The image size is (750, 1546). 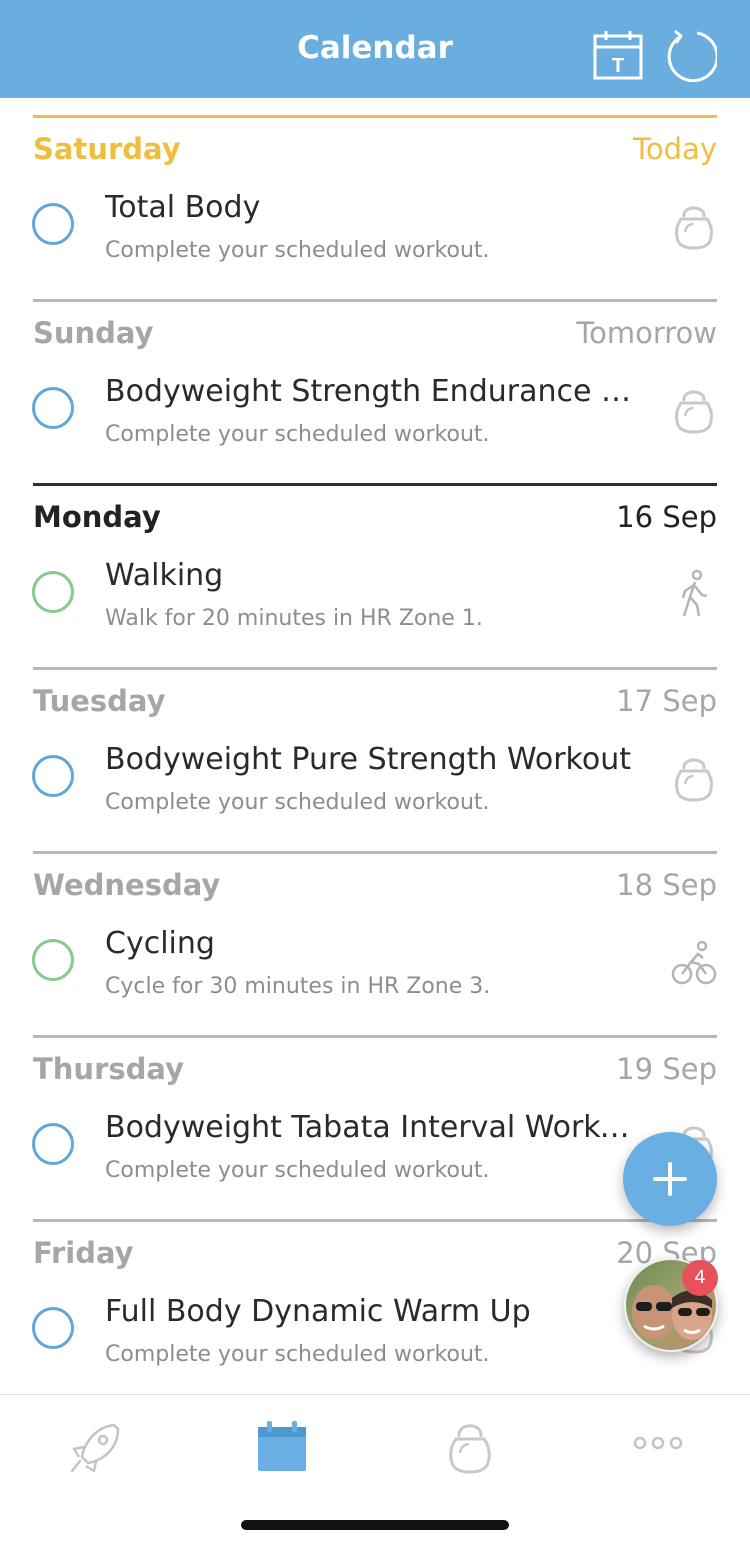 I want to click on refresh-button, so click(x=691, y=55).